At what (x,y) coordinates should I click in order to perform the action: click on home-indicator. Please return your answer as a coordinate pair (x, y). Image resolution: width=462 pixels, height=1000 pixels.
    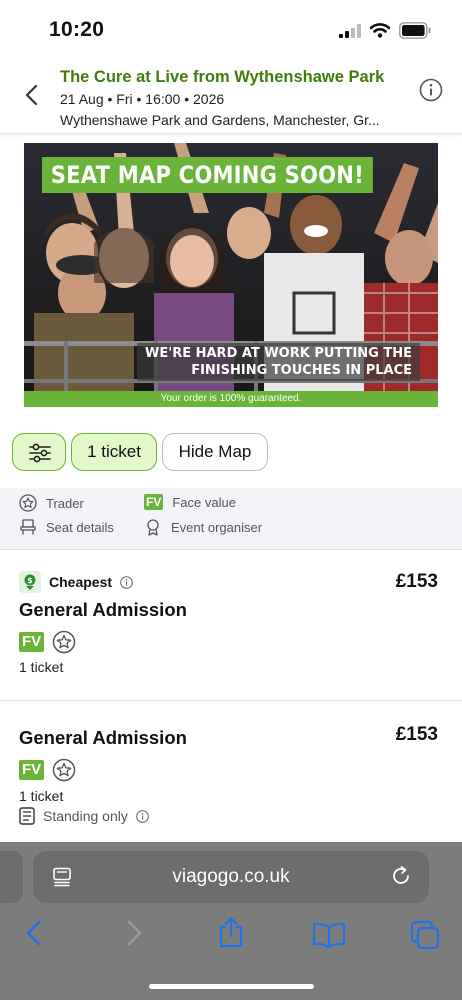
    Looking at the image, I should click on (231, 986).